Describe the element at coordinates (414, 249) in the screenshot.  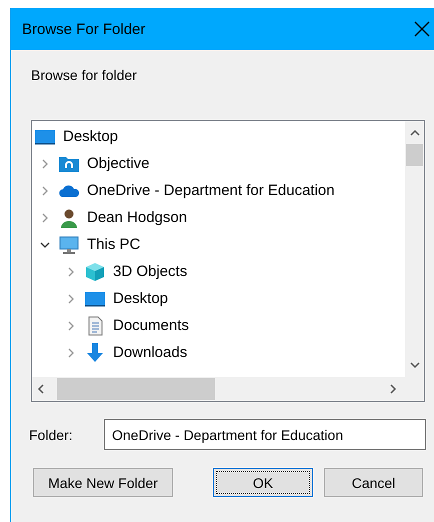
I see `vertical-scrollbar` at that location.